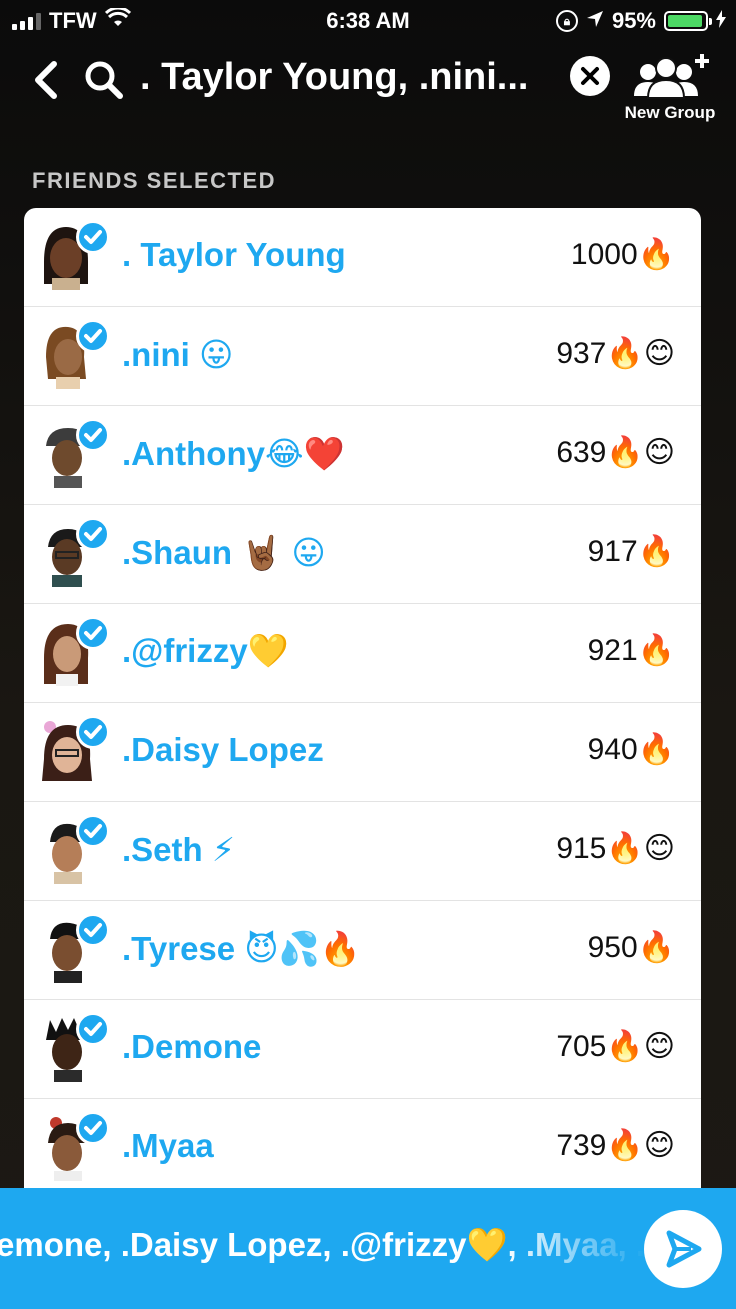 The width and height of the screenshot is (736, 1309). I want to click on snapstreak-count: 1000🔥, so click(622, 254).